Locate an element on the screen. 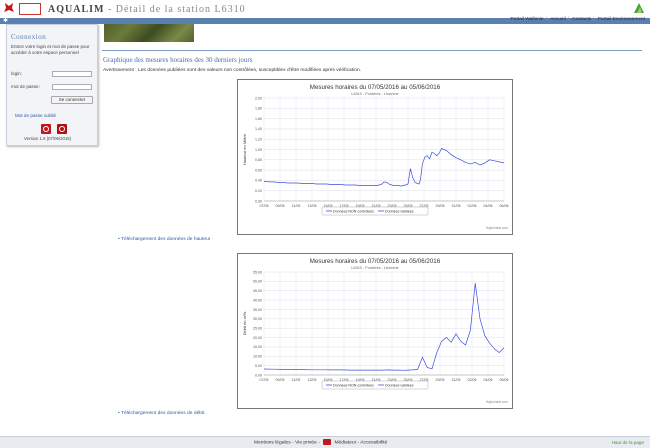  y-tick-label: 1,80 is located at coordinates (258, 109).